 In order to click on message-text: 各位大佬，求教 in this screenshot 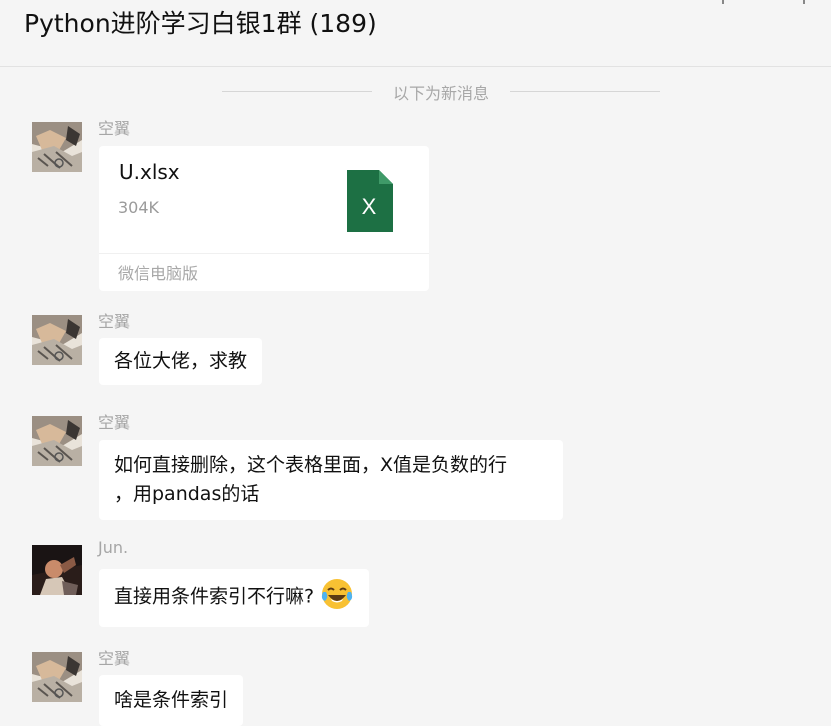, I will do `click(181, 361)`.